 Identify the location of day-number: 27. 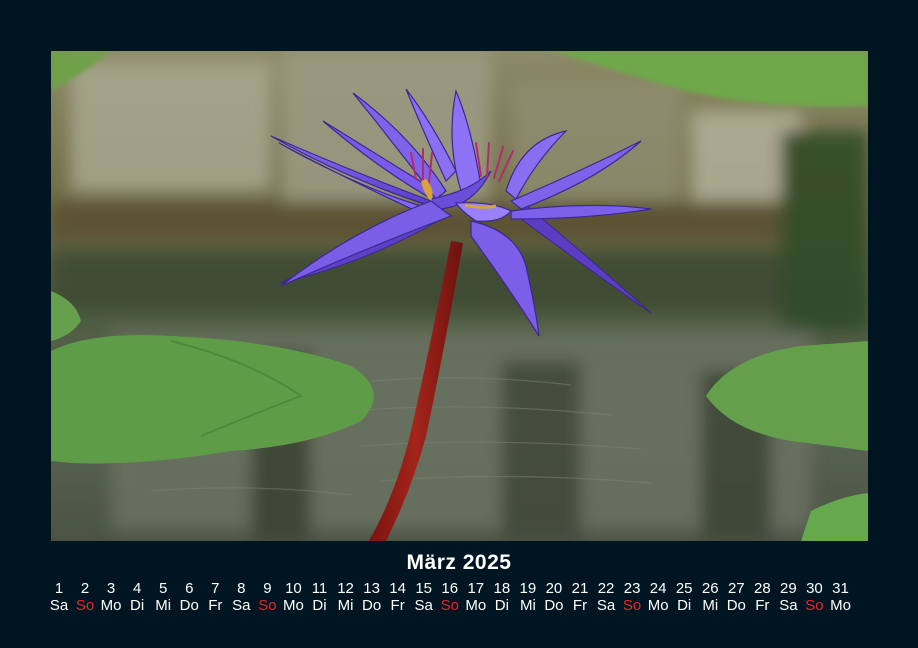
(736, 588).